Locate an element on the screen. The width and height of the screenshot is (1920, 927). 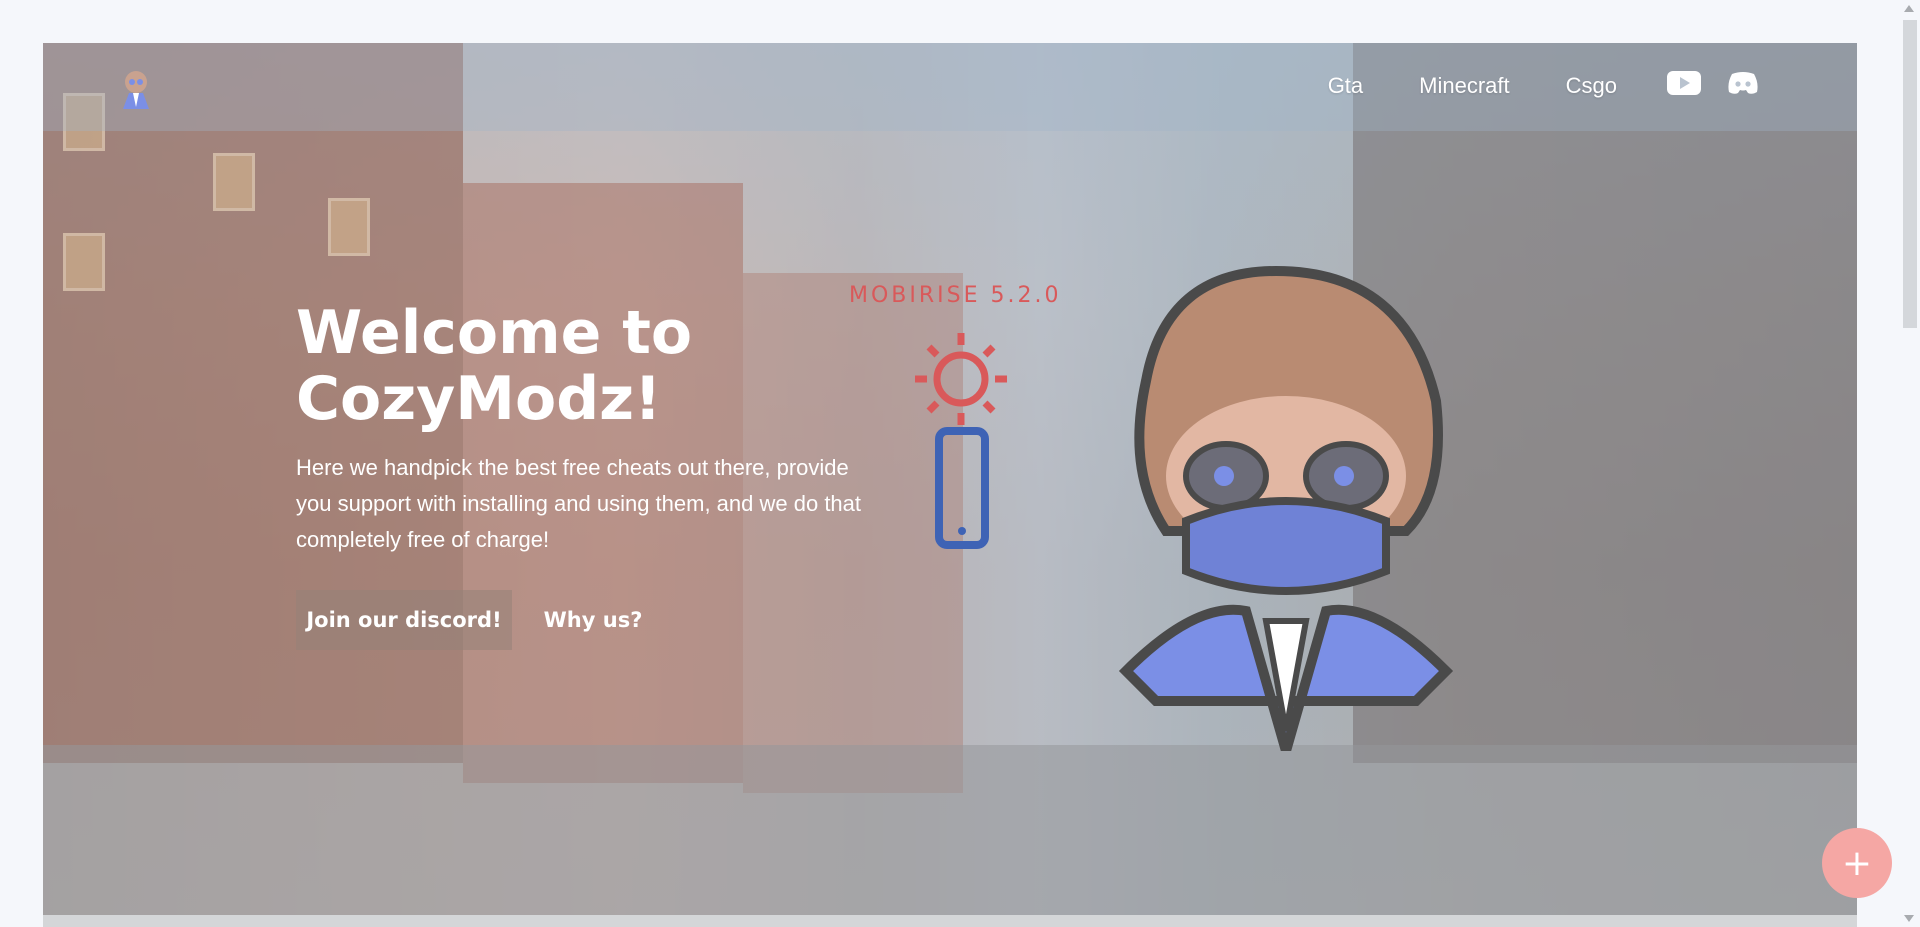
nav-link-minecraft: Minecraft is located at coordinates (1464, 86).